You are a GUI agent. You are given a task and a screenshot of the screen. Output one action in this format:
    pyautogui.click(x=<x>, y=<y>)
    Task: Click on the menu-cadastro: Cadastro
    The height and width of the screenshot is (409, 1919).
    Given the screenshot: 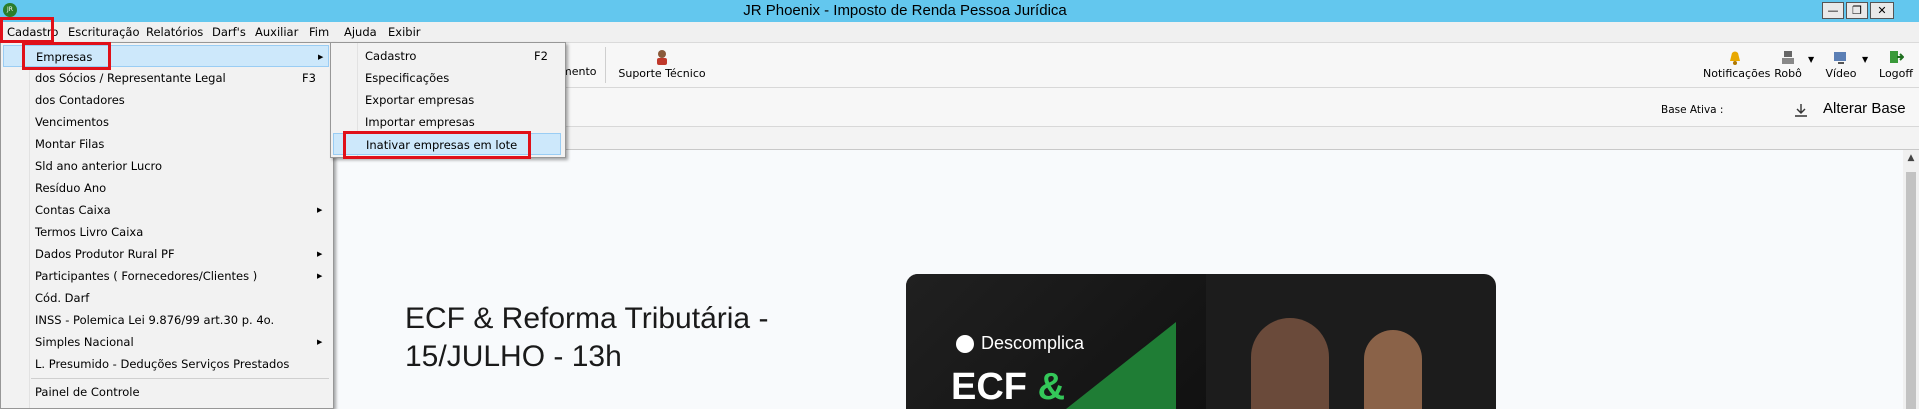 What is the action you would take?
    pyautogui.click(x=32, y=32)
    